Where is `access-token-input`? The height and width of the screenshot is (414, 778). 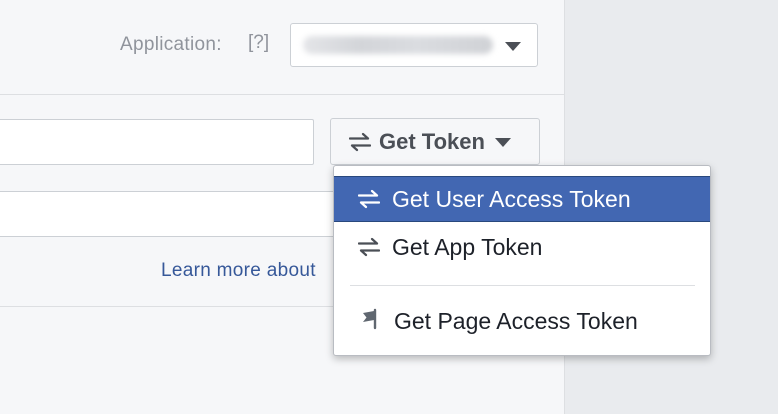 access-token-input is located at coordinates (157, 142).